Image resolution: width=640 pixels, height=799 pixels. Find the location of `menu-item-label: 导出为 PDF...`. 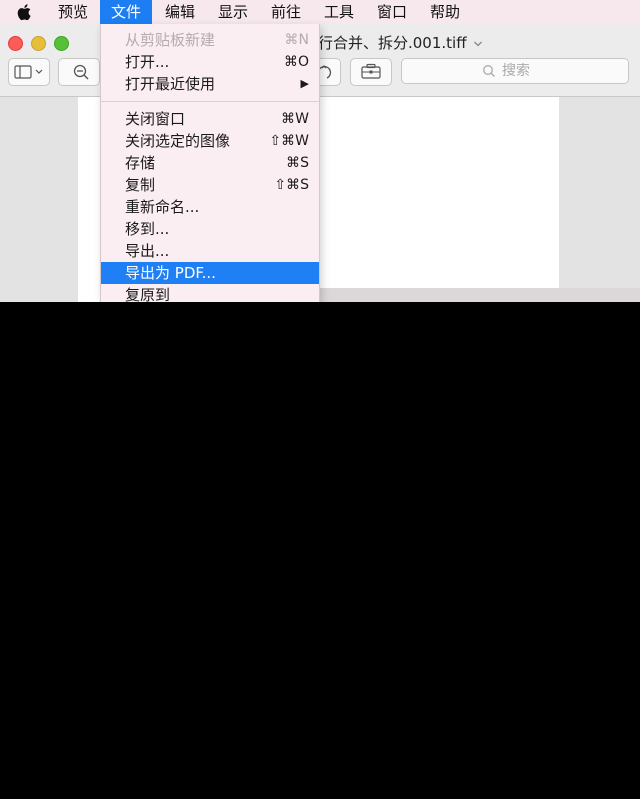

menu-item-label: 导出为 PDF... is located at coordinates (170, 273).